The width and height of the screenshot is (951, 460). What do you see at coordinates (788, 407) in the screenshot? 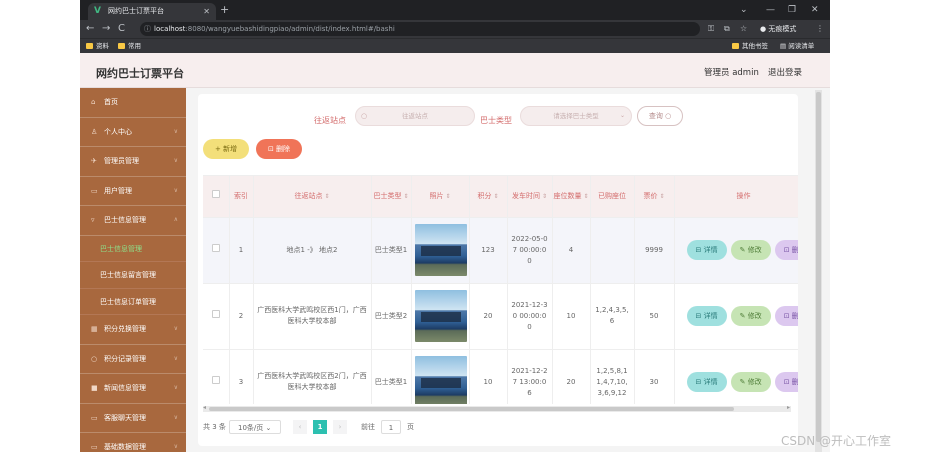
I see `scroll-right-icon: ▸` at bounding box center [788, 407].